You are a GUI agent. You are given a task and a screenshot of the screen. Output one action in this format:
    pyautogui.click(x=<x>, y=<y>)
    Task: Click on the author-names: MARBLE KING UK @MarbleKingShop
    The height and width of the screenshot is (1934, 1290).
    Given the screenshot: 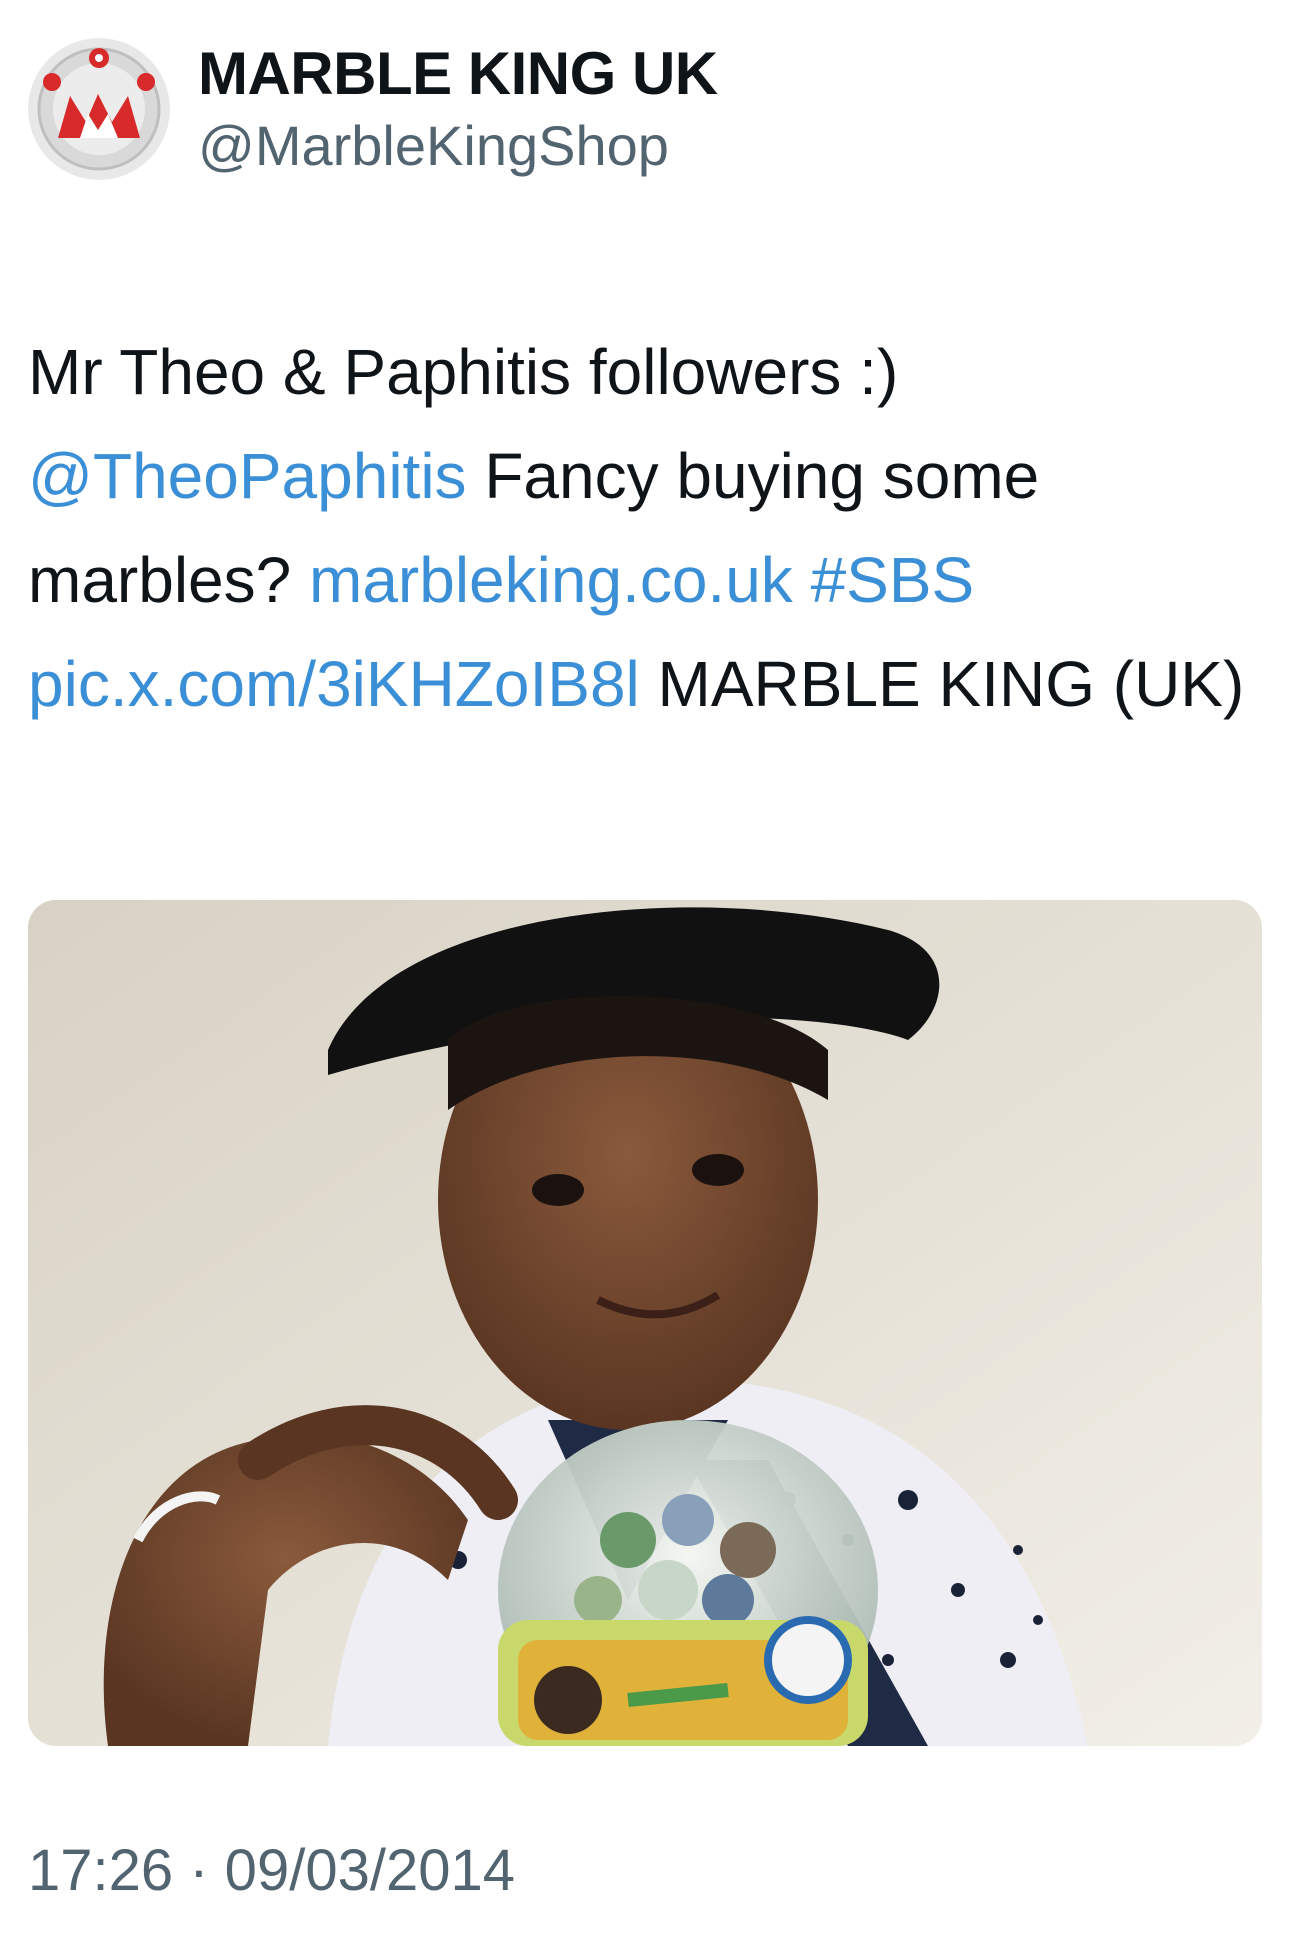 What is the action you would take?
    pyautogui.click(x=458, y=109)
    